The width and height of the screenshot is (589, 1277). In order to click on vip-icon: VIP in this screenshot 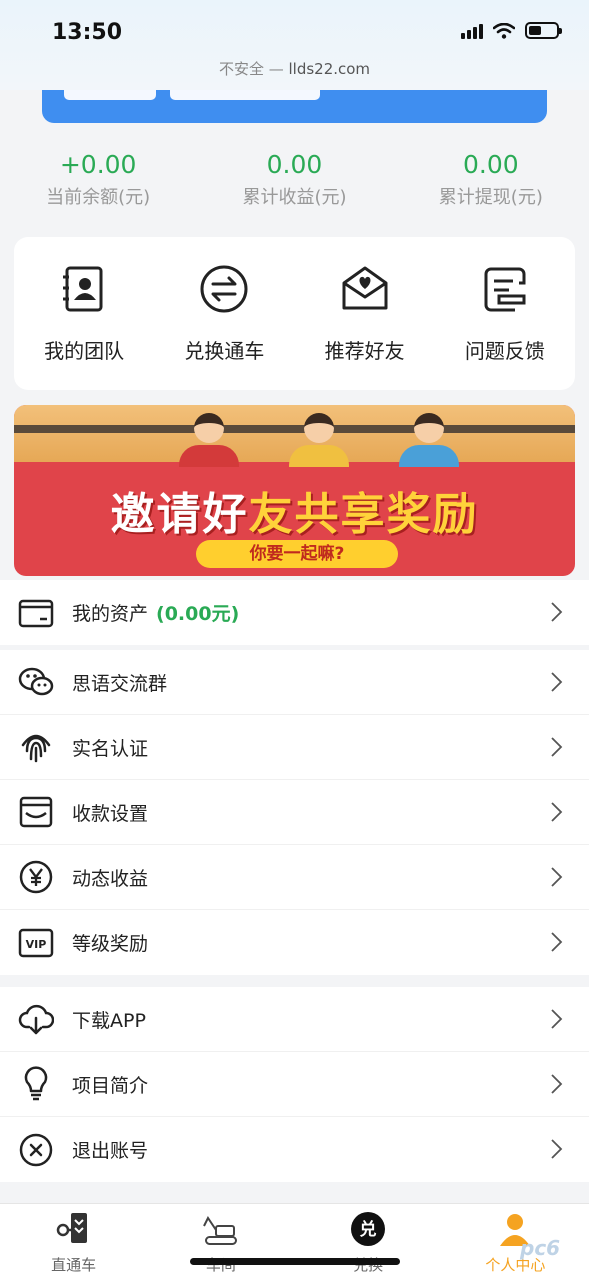, I will do `click(36, 942)`.